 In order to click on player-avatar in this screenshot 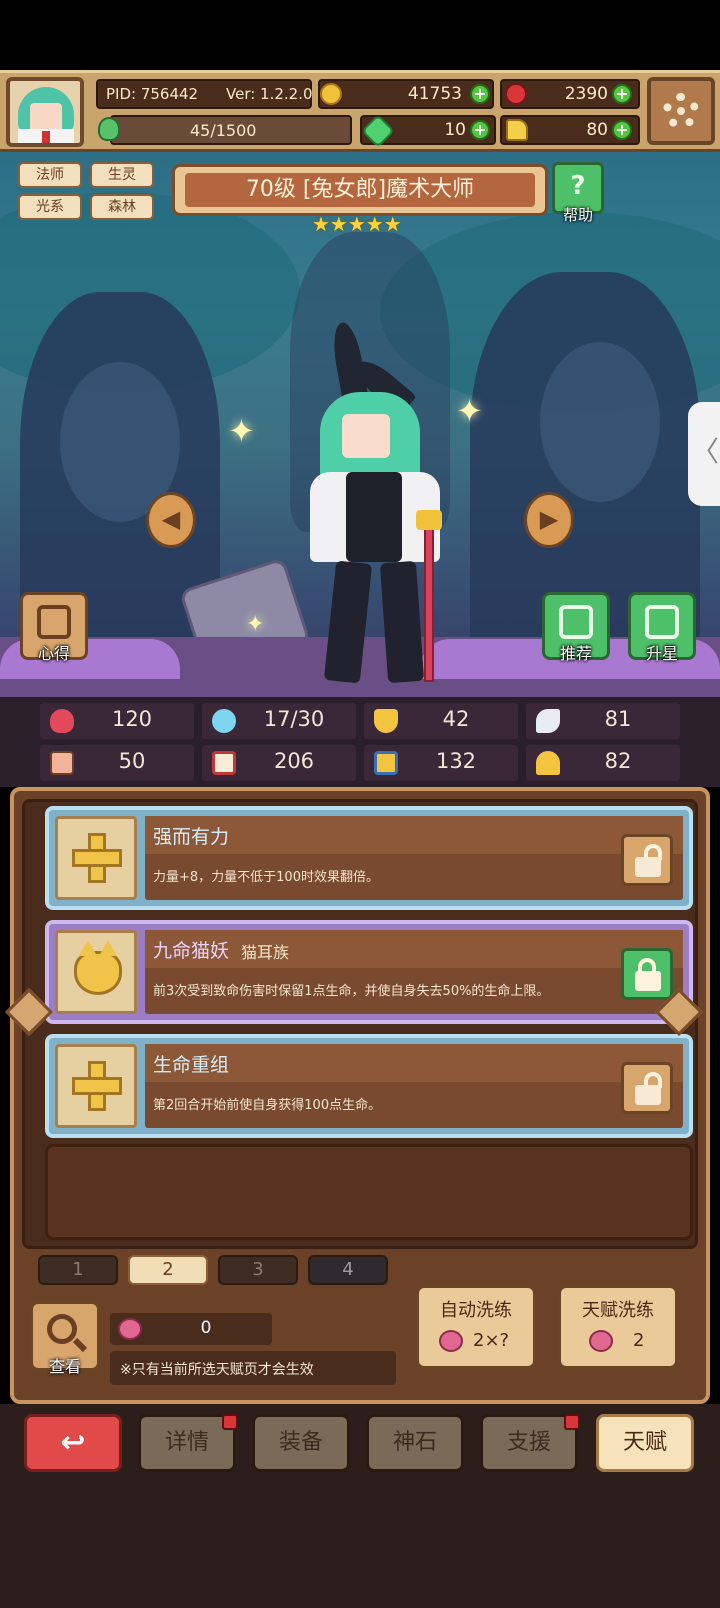, I will do `click(45, 112)`.